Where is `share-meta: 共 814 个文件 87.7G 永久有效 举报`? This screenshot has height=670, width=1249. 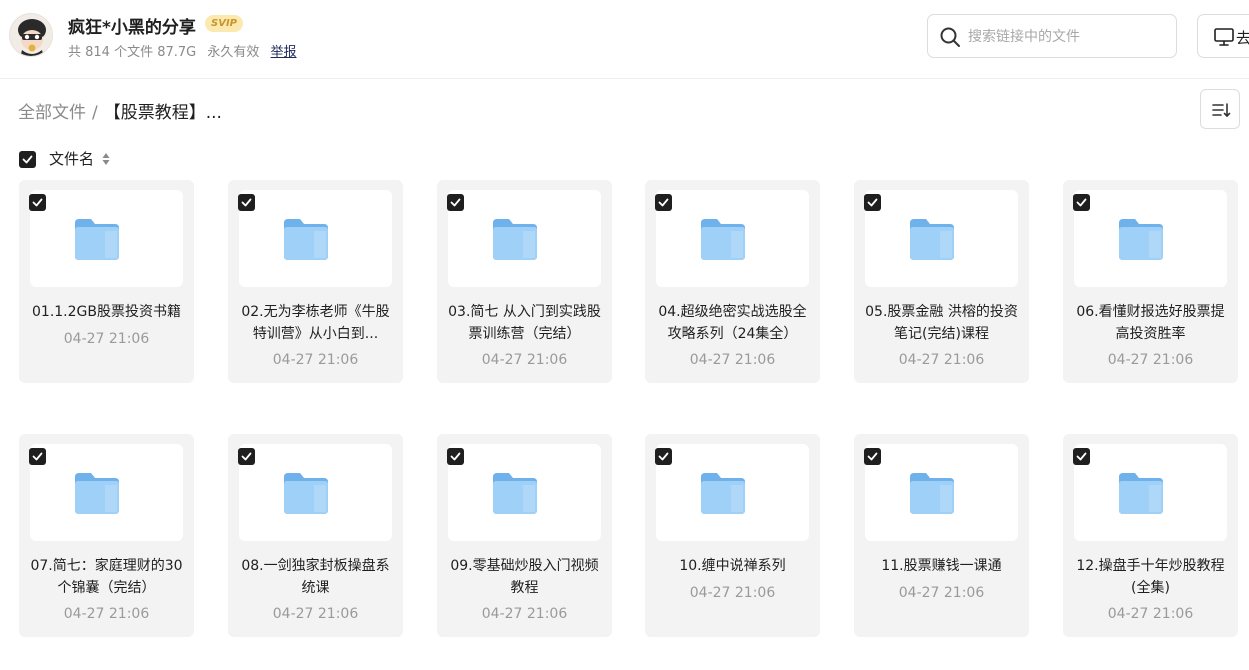 share-meta: 共 814 个文件 87.7G 永久有效 举报 is located at coordinates (186, 50).